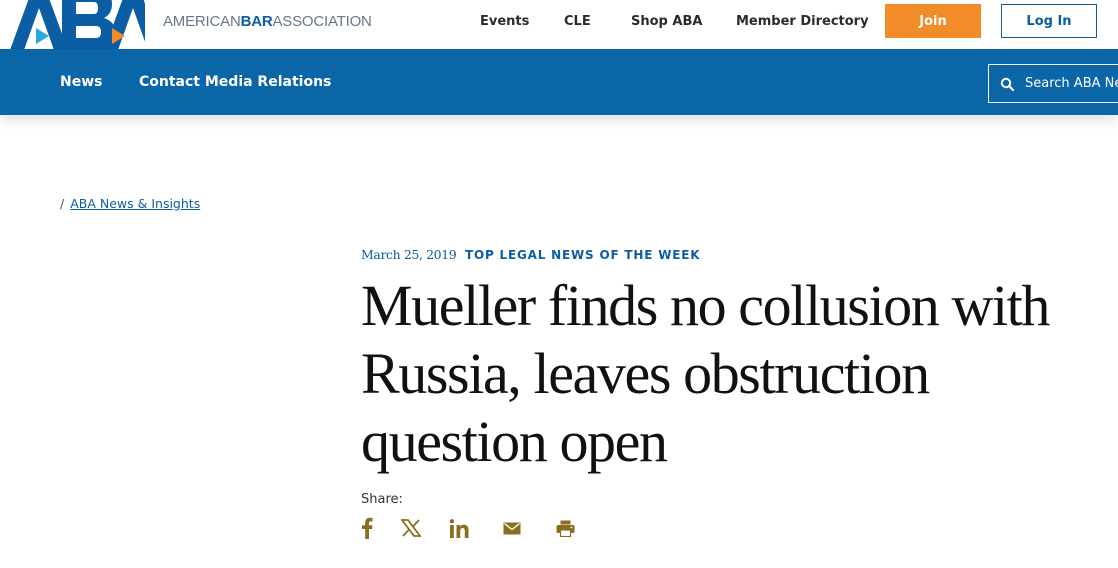 This screenshot has width=1118, height=568. Describe the element at coordinates (933, 21) in the screenshot. I see `join-button: Join` at that location.